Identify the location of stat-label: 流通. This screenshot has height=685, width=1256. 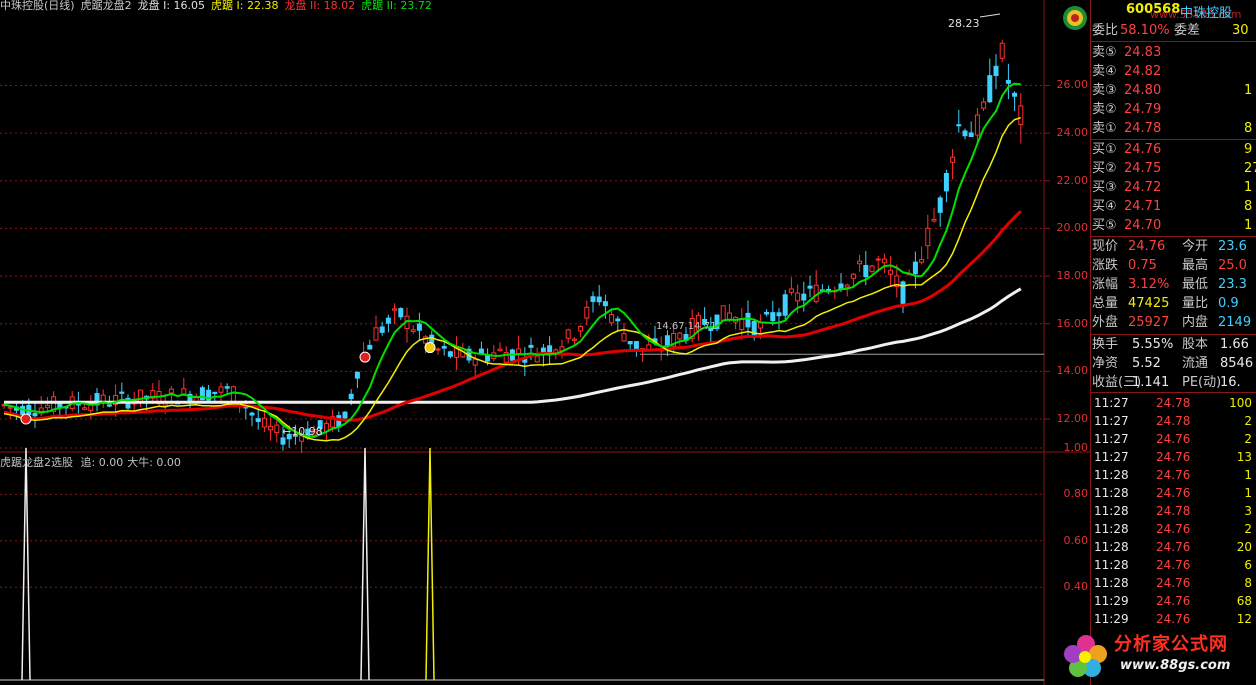
(1195, 363).